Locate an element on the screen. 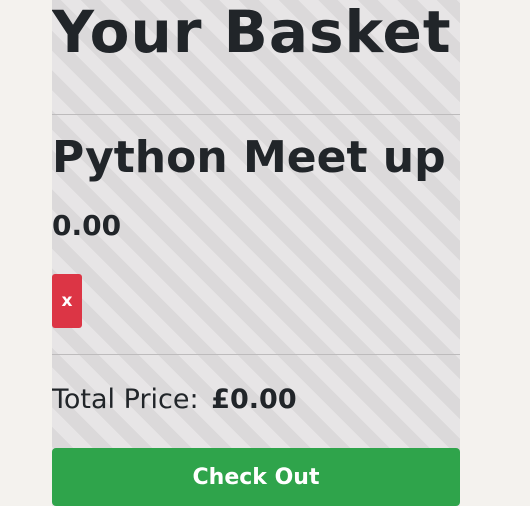 The height and width of the screenshot is (506, 530). remove-item-button: x is located at coordinates (67, 301).